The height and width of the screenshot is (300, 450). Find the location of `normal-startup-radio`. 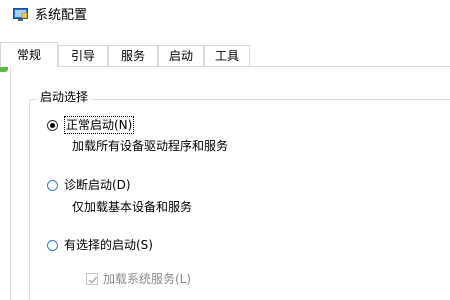

normal-startup-radio is located at coordinates (52, 125).